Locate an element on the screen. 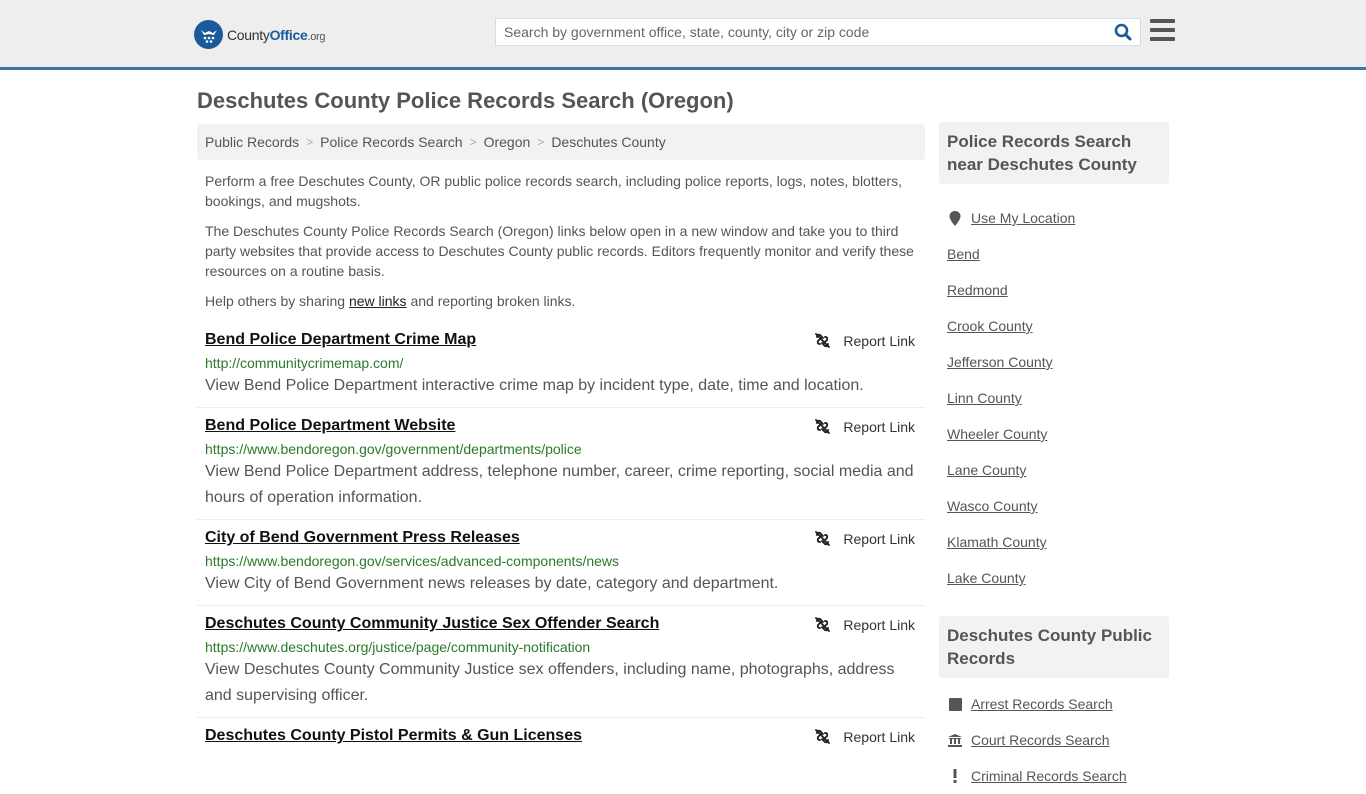 This screenshot has height=794, width=1366. nearby-link-item: Redmond is located at coordinates (1054, 290).